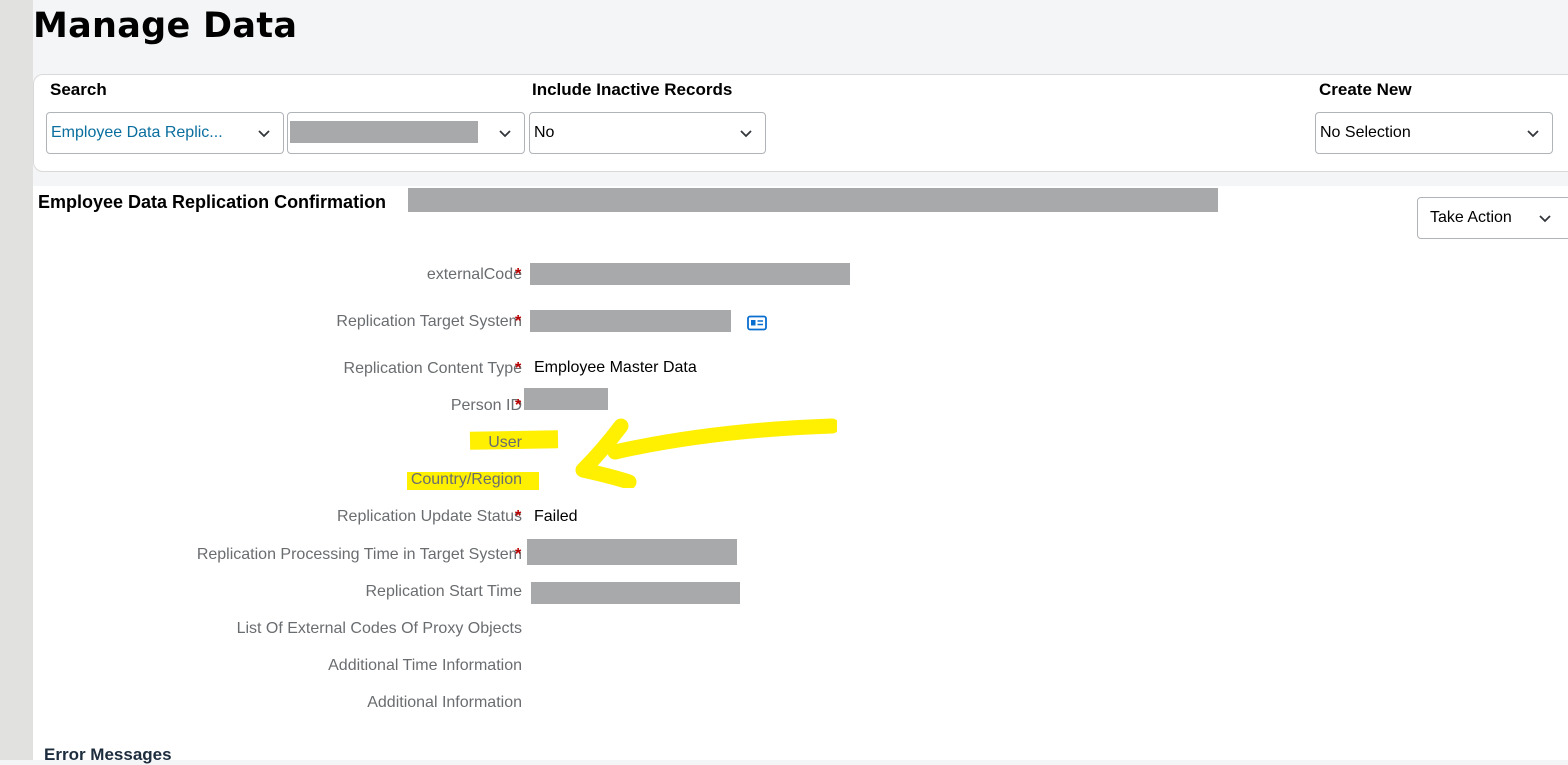  What do you see at coordinates (429, 516) in the screenshot?
I see `field-label-update-status: Replication Update Status` at bounding box center [429, 516].